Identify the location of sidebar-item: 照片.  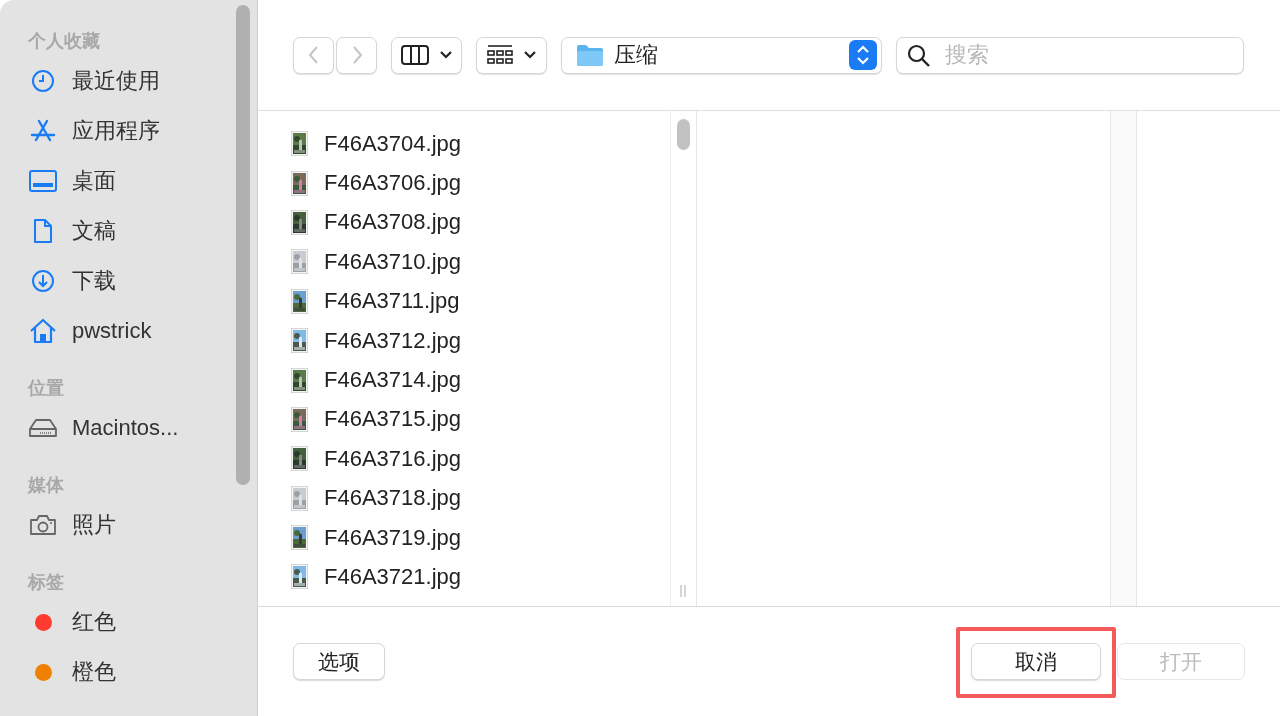
(94, 525).